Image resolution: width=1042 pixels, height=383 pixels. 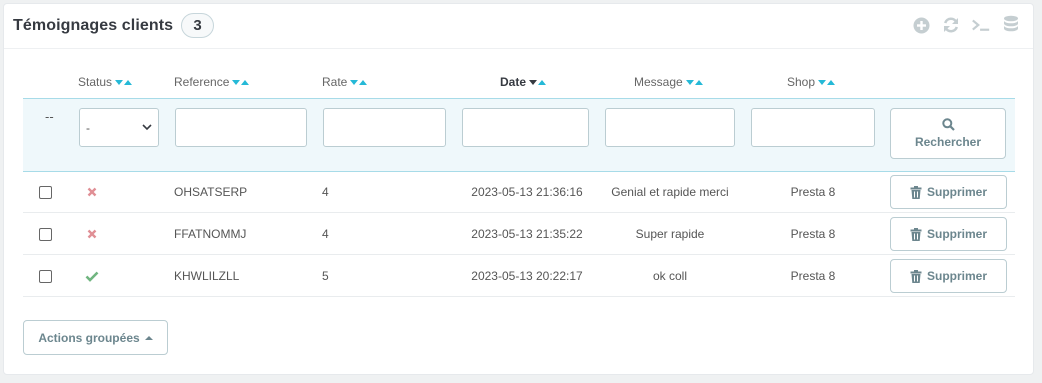 What do you see at coordinates (1011, 25) in the screenshot?
I see `database-icon` at bounding box center [1011, 25].